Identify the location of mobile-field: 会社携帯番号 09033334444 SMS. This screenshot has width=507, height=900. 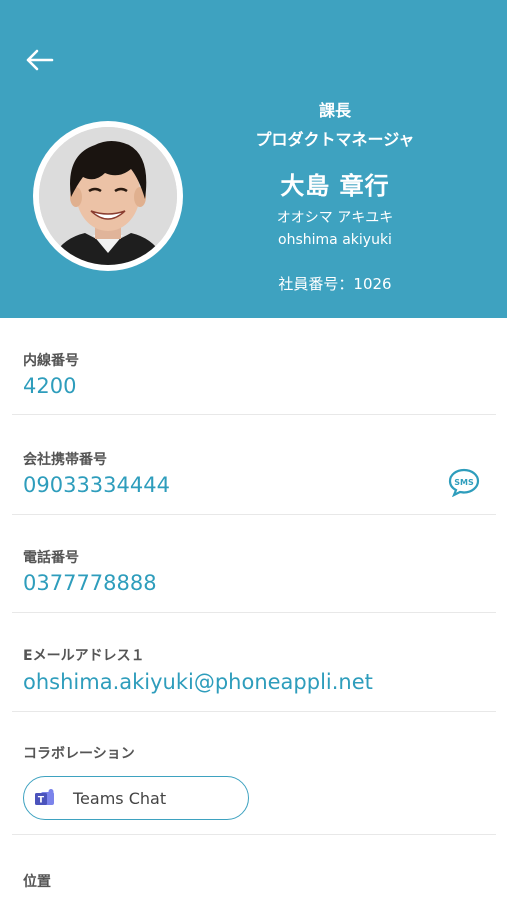
(254, 465).